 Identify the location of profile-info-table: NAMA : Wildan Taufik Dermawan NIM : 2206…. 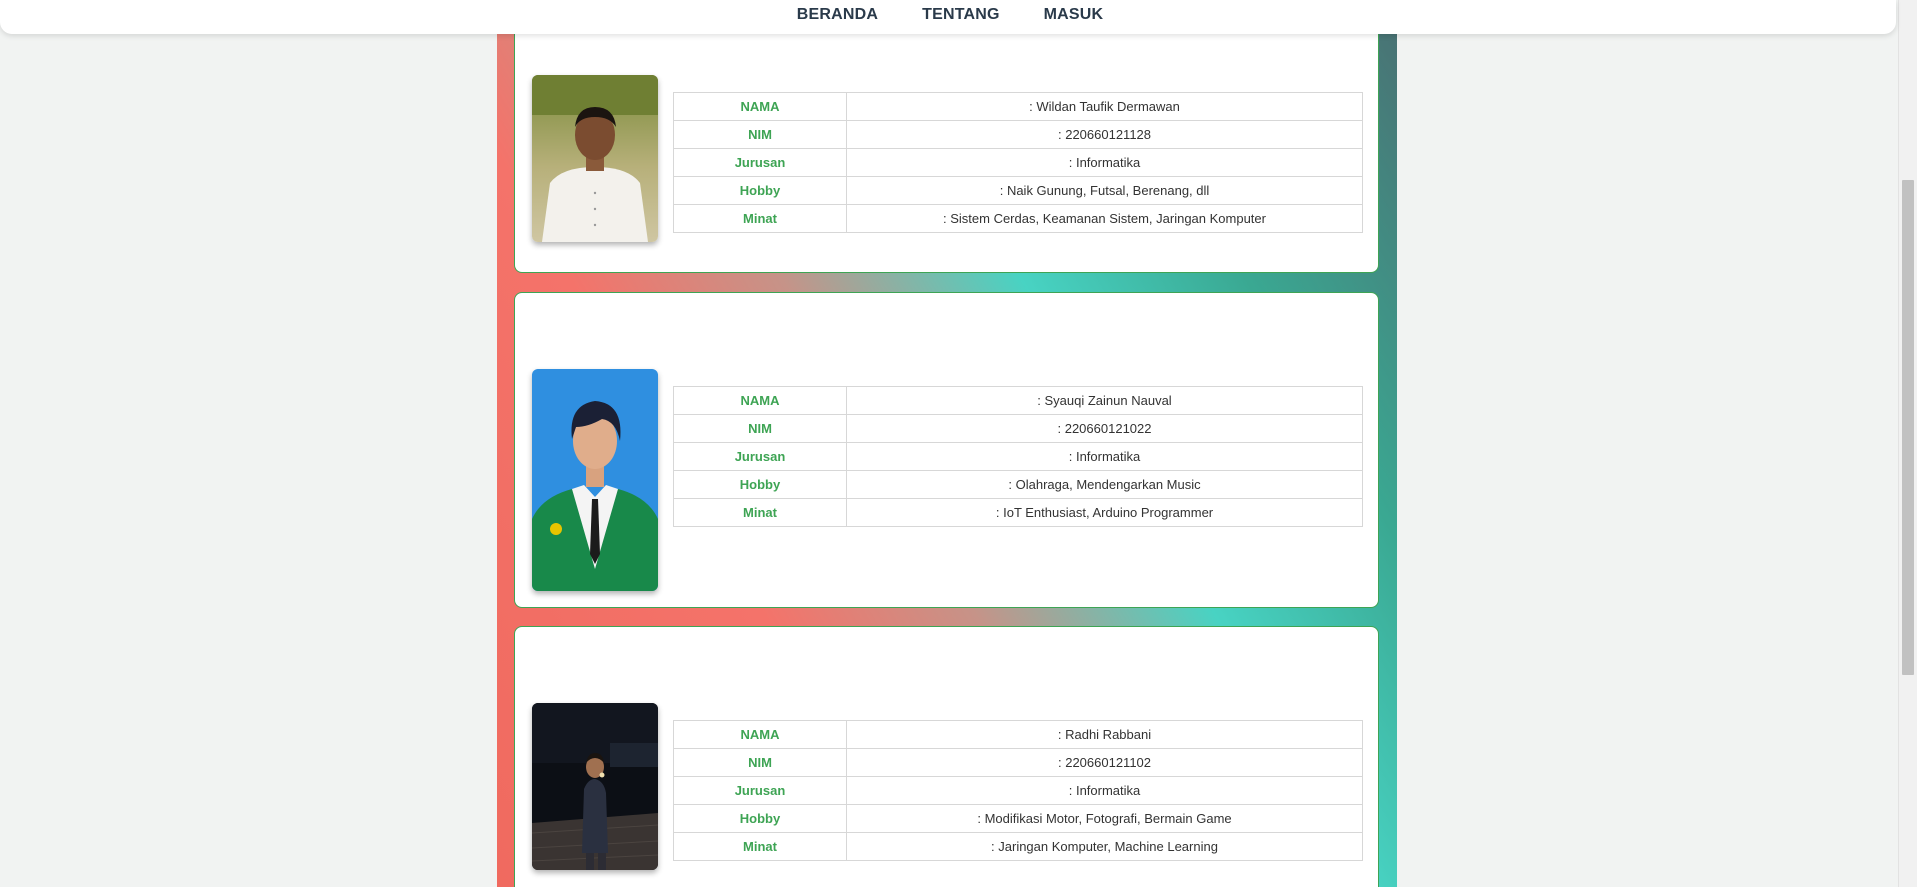
(1018, 162).